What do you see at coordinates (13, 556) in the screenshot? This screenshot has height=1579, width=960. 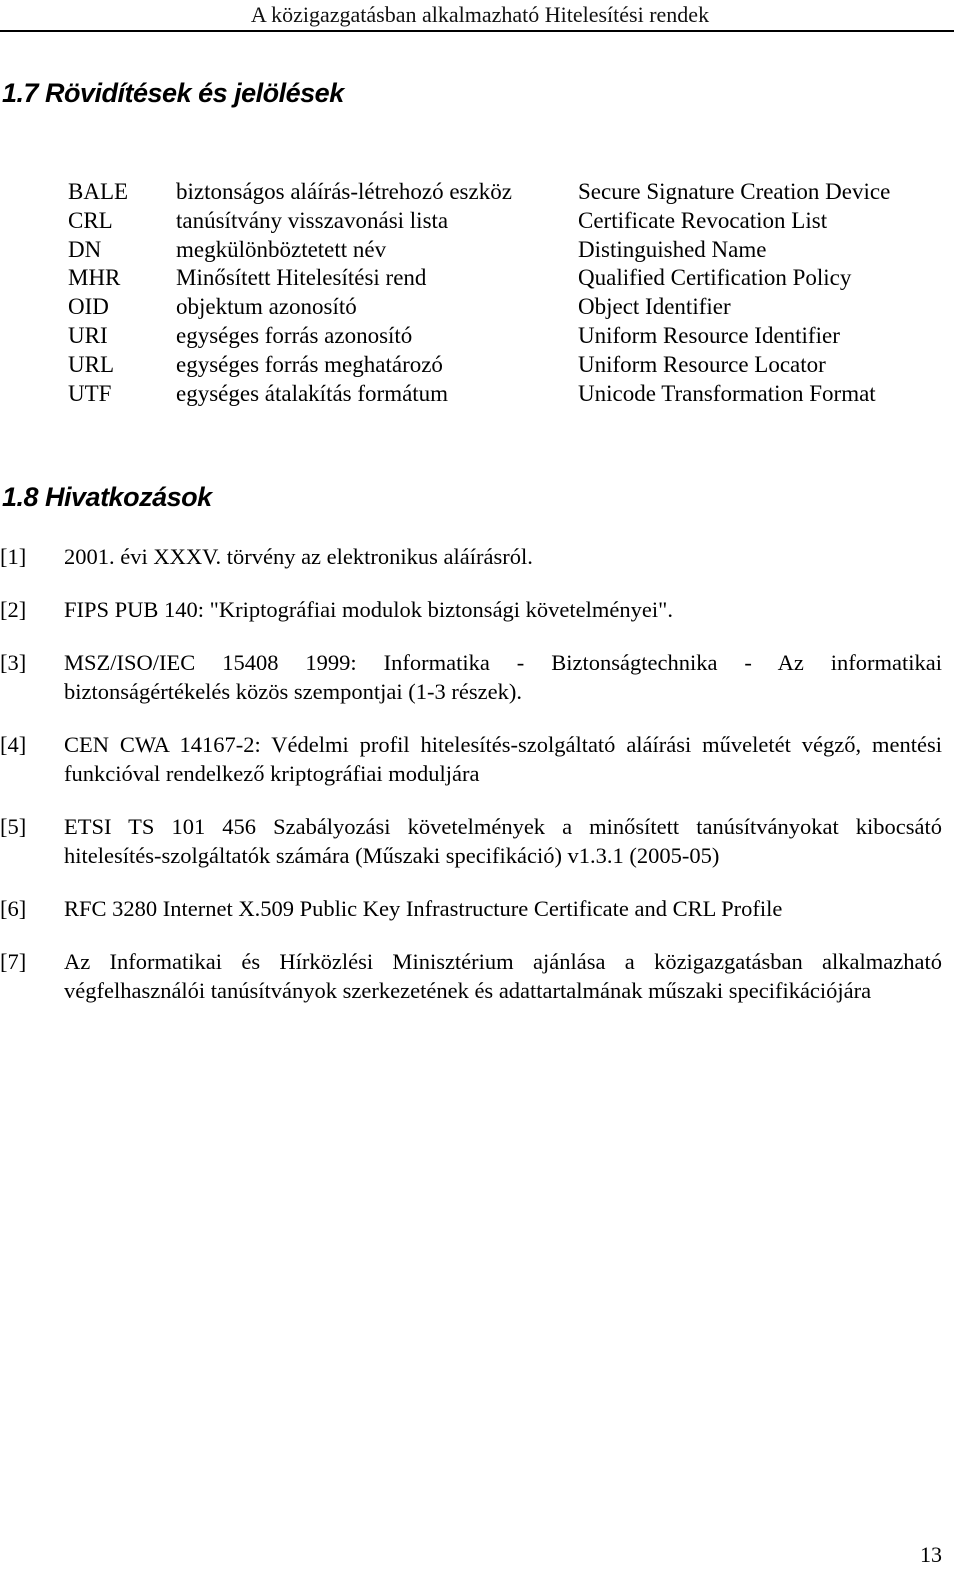 I see `reference-number: [1]` at bounding box center [13, 556].